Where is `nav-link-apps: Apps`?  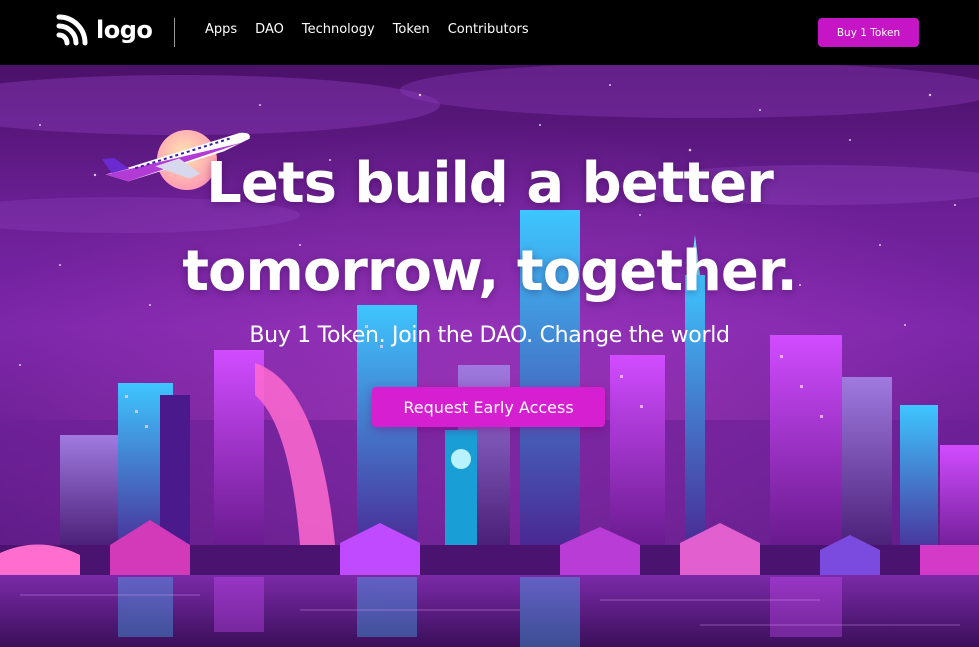
nav-link-apps: Apps is located at coordinates (221, 29).